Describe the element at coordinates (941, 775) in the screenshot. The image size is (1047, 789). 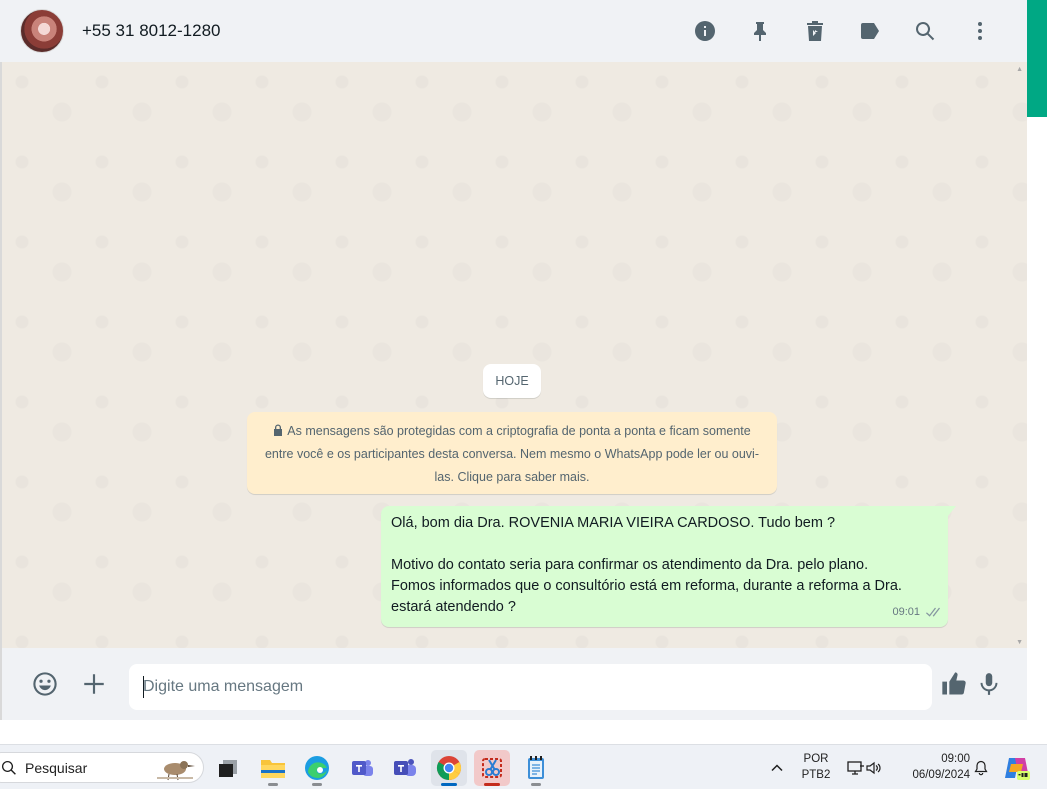
I see `tray-date: 06/09/2024` at that location.